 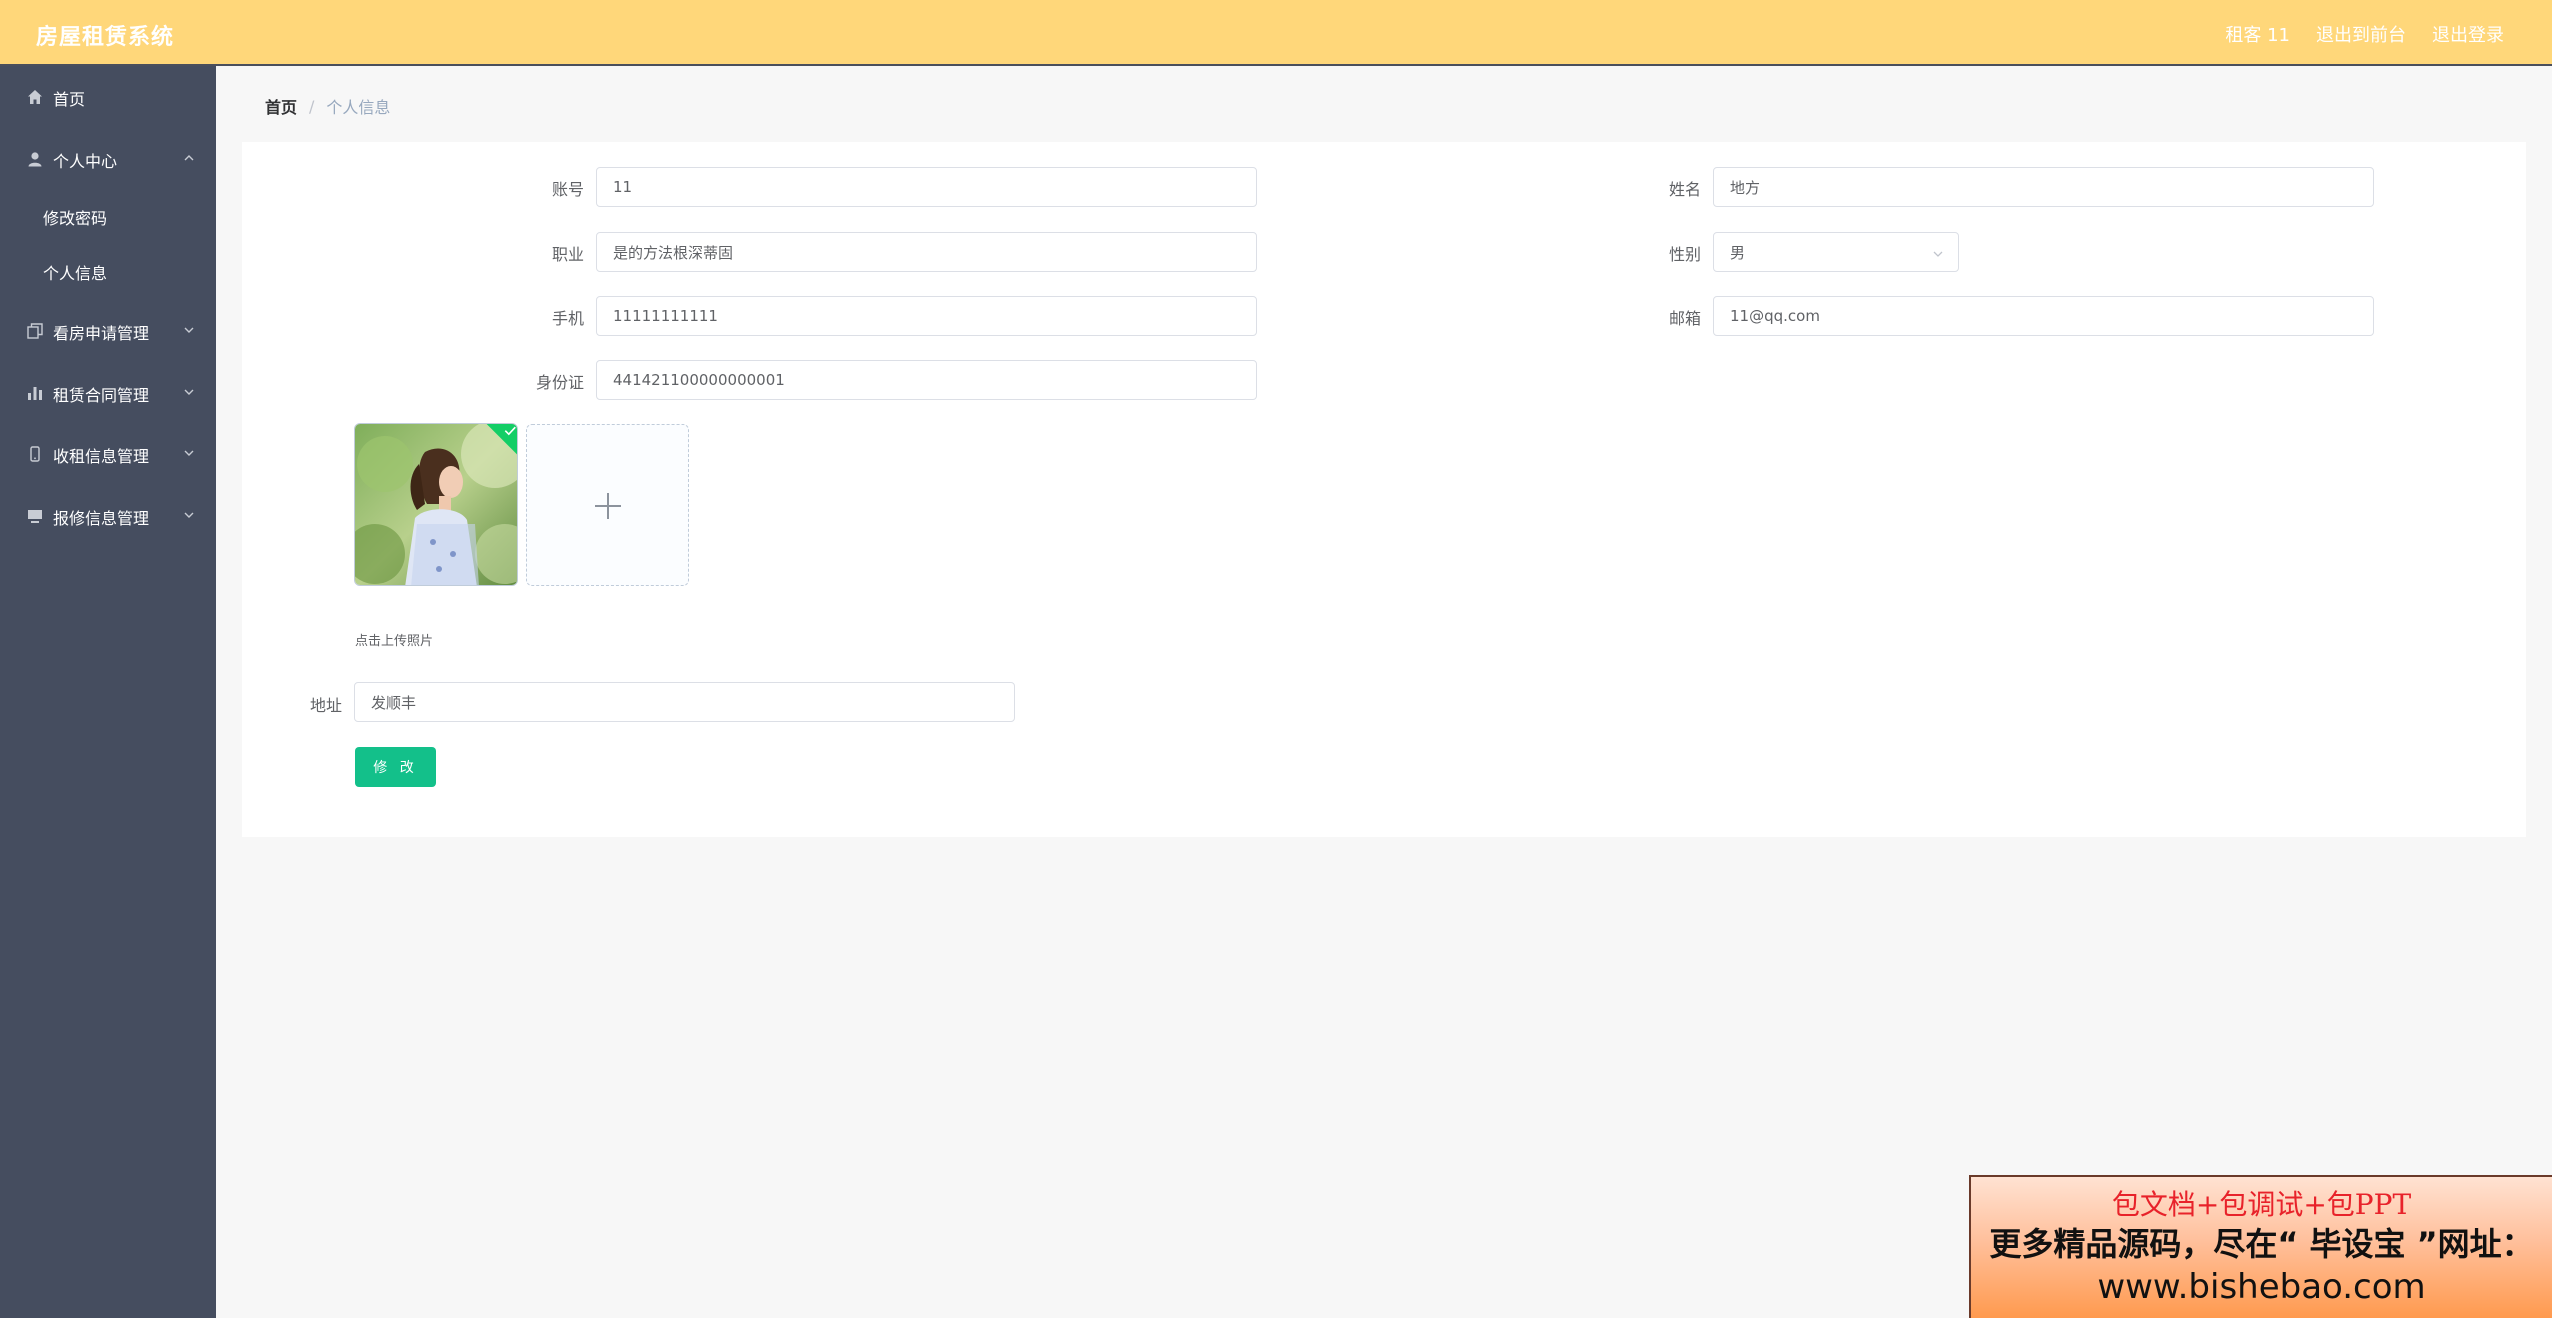 I want to click on address-label: 地址, so click(x=325, y=705).